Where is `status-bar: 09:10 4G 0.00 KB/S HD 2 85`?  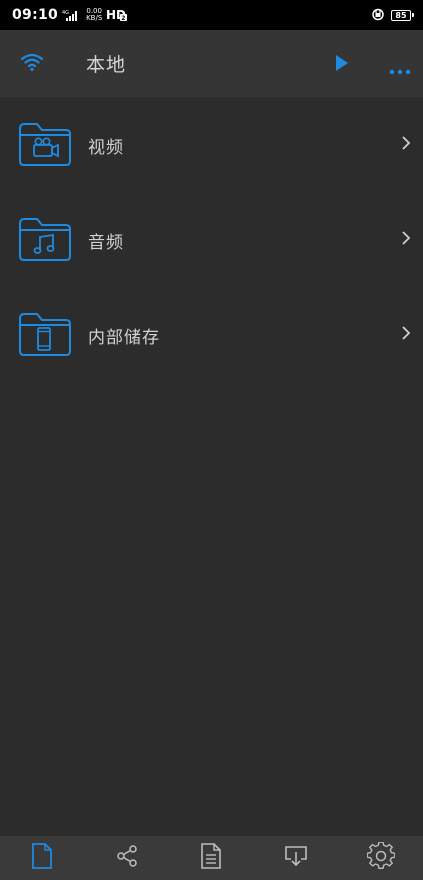
status-bar: 09:10 4G 0.00 KB/S HD 2 85 is located at coordinates (211, 15).